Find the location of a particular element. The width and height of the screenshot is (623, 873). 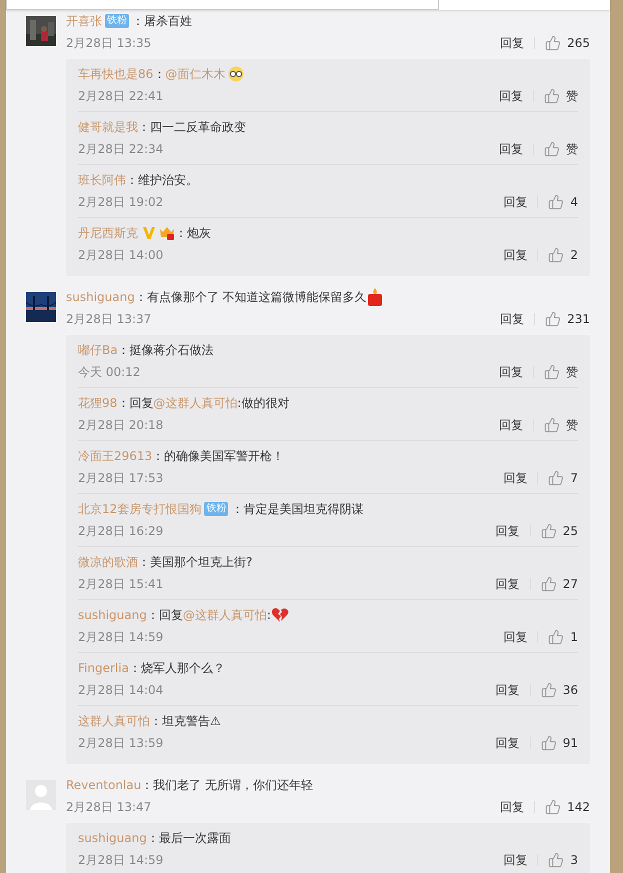

comment-text: 这群人真可怕：坦克警告⚠ is located at coordinates (328, 721).